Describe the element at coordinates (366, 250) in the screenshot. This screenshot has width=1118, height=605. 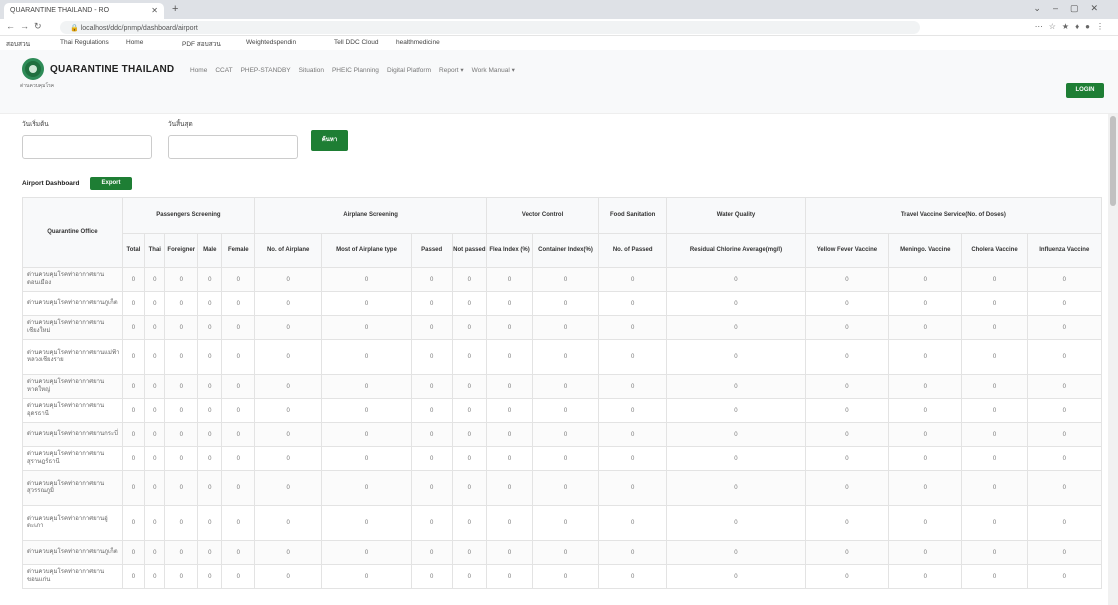
I see `column-header: Most of Airplane type` at that location.